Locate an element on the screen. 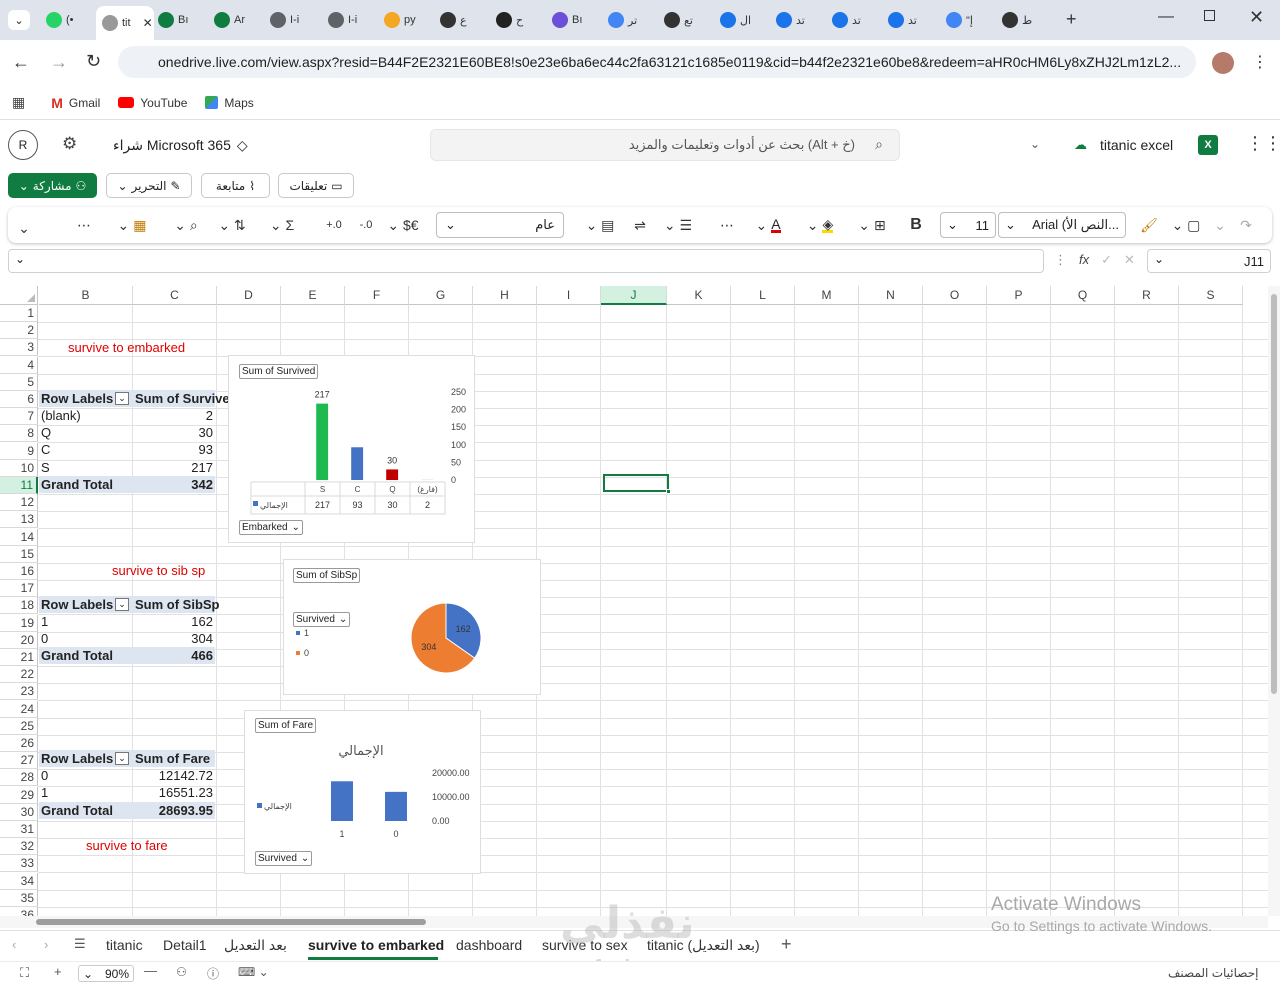  editing-mode-button: ⌄ التحرير ✎ is located at coordinates (149, 185).